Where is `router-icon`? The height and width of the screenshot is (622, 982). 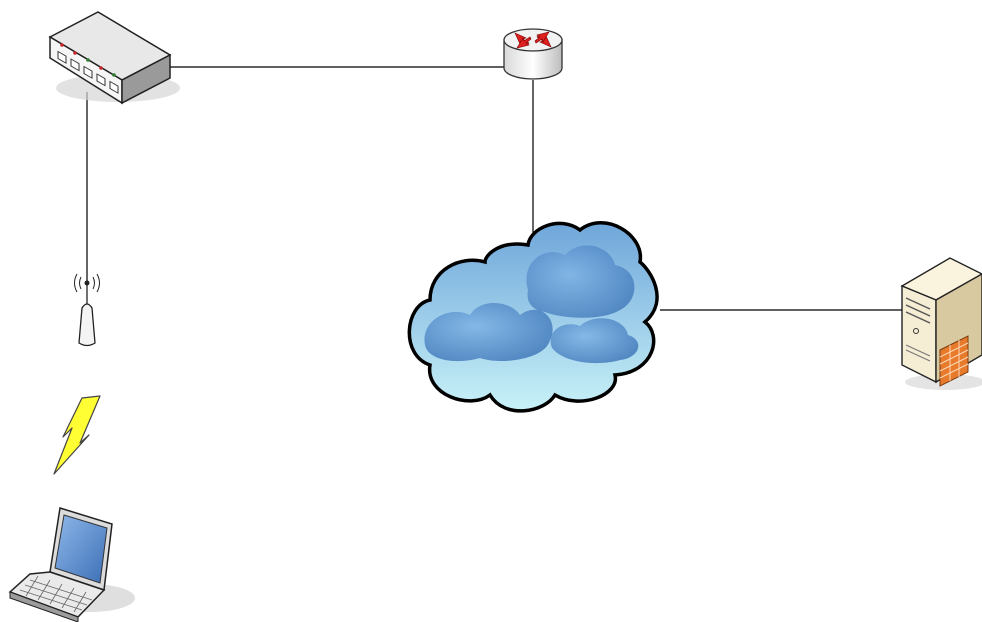 router-icon is located at coordinates (533, 54).